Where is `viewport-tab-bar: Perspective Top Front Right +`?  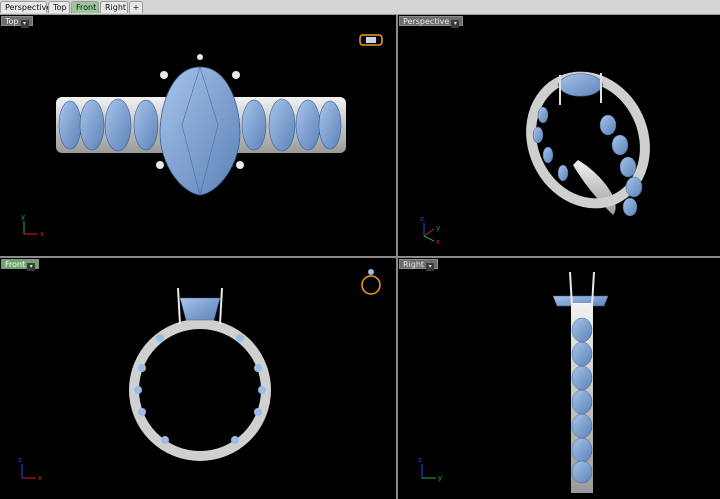
viewport-tab-bar: Perspective Top Front Right + is located at coordinates (360, 7).